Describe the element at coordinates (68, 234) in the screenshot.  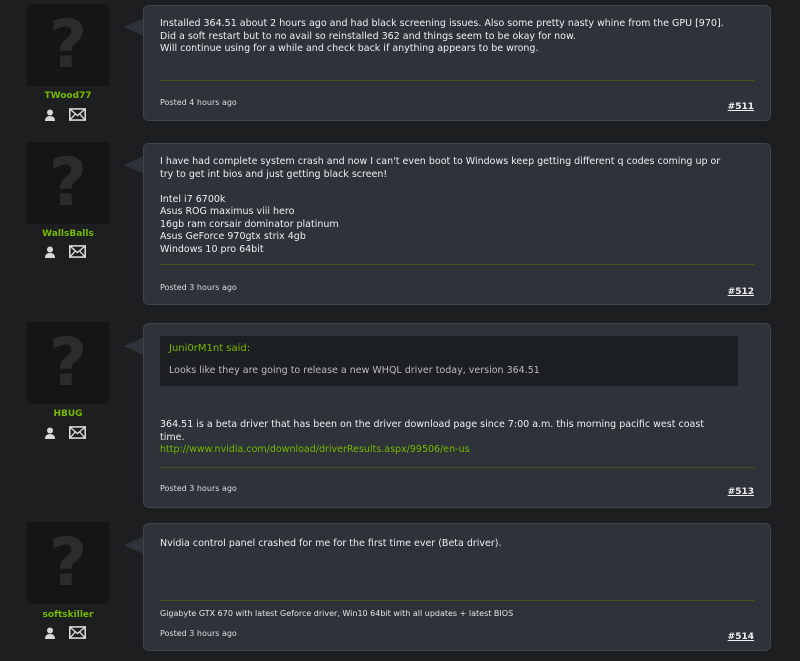
I see `username: WallsBalls` at that location.